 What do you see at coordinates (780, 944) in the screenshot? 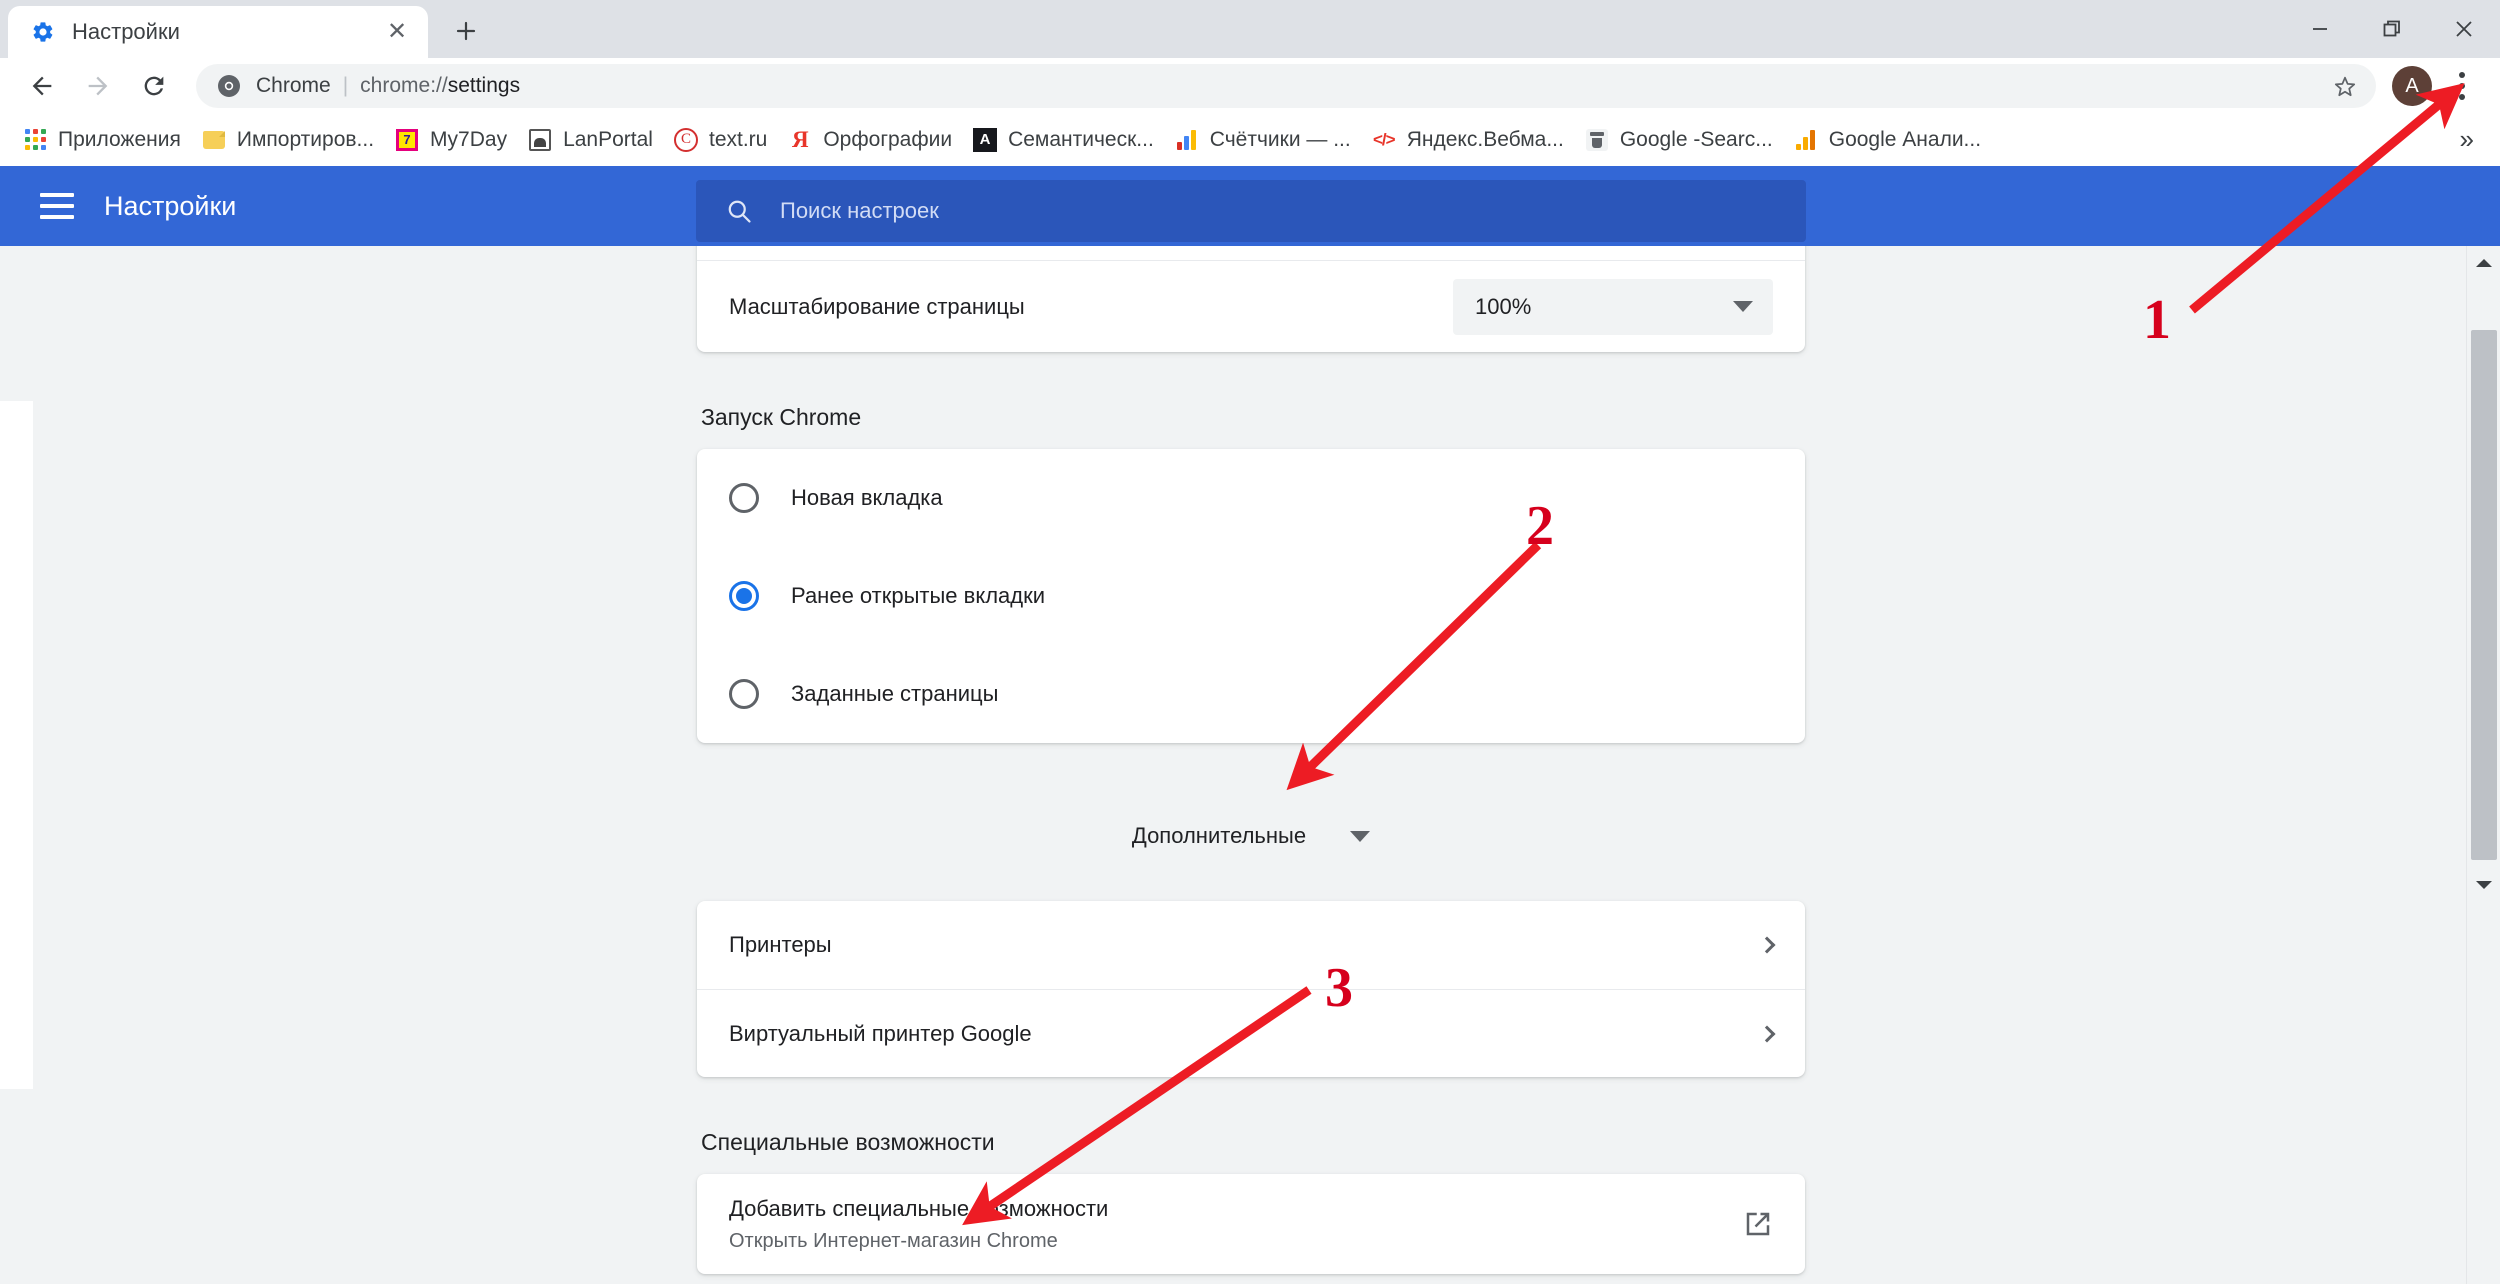
I see `printers-label: Принтеры` at bounding box center [780, 944].